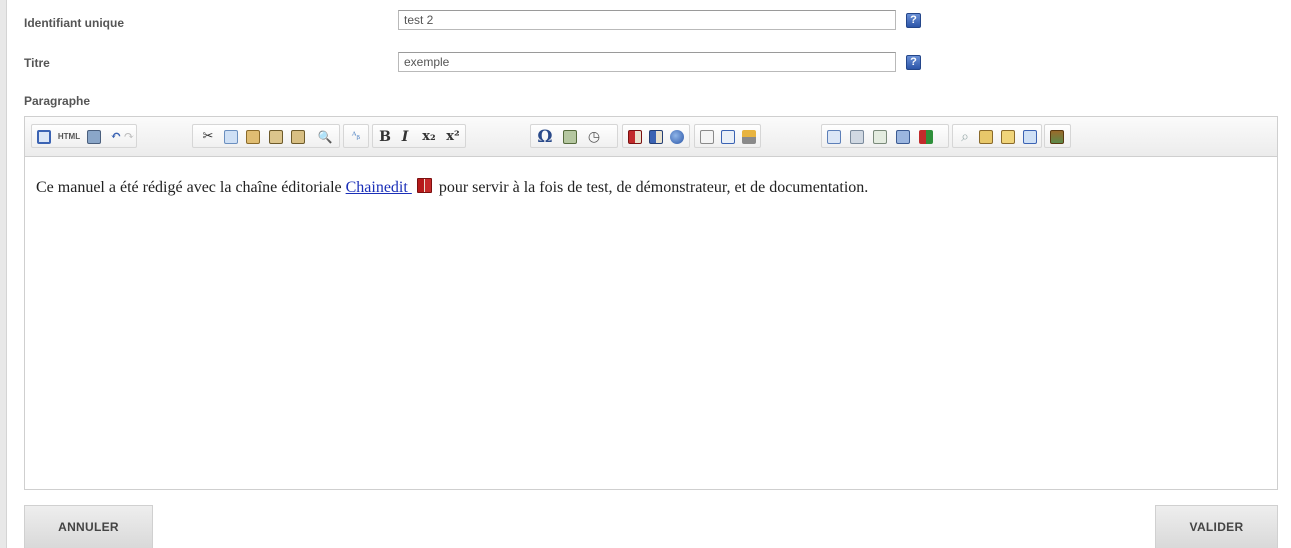  I want to click on toolbar-group-replace: ᴬᵦ, so click(356, 136).